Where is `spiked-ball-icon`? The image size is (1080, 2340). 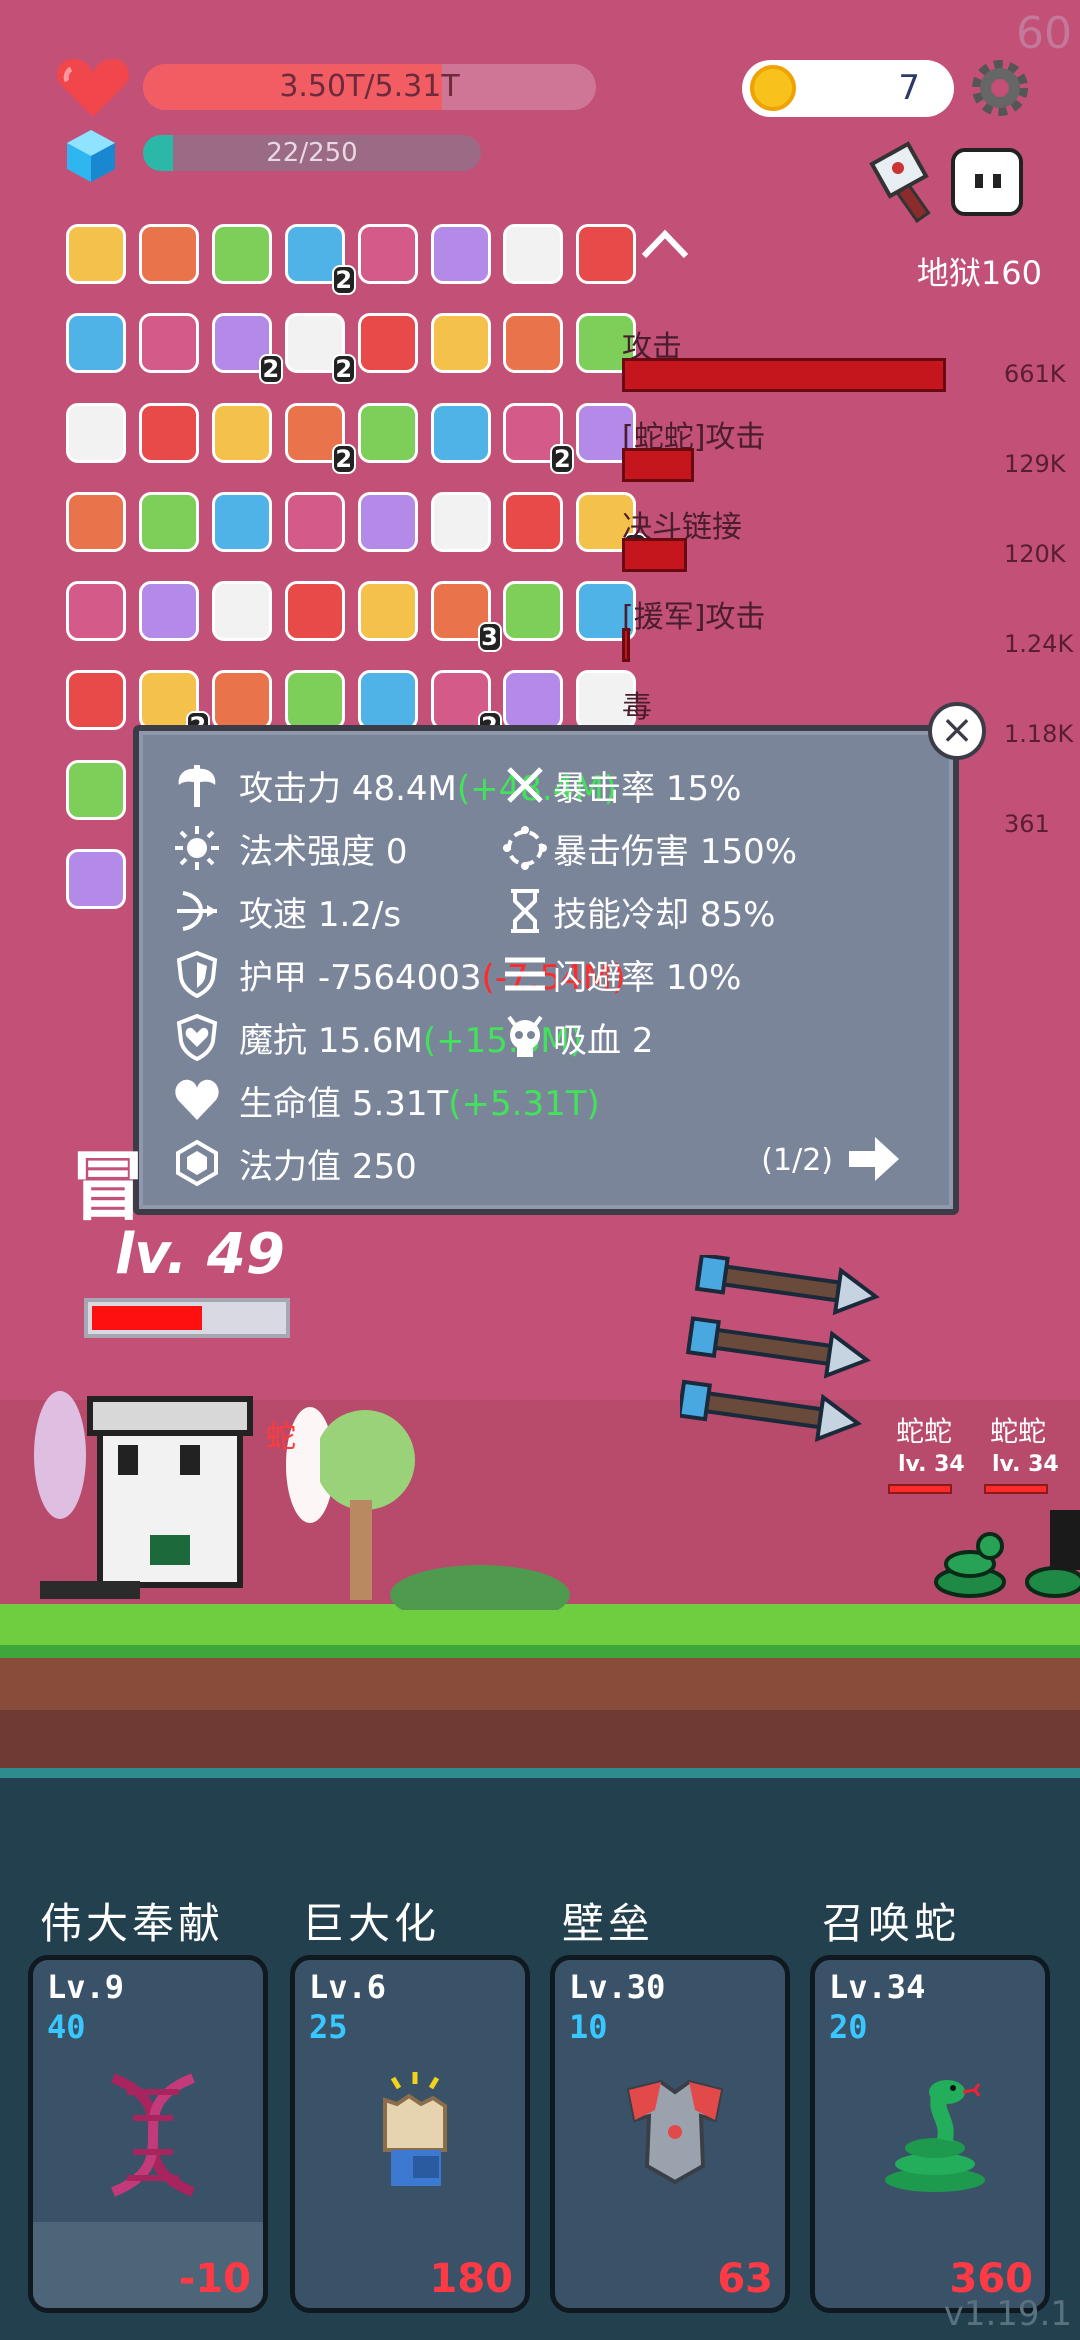 spiked-ball-icon is located at coordinates (168, 343).